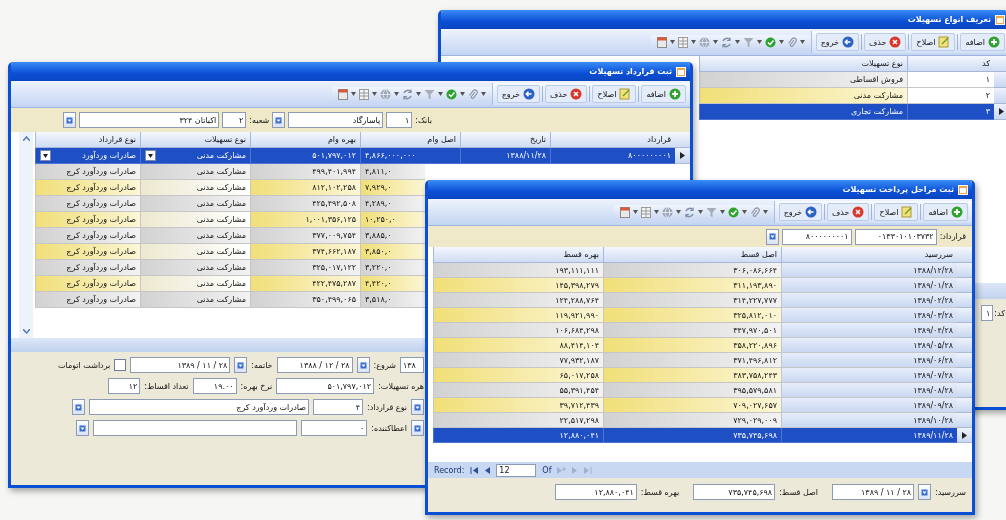  What do you see at coordinates (700, 285) in the screenshot?
I see `table-row: ۱۳۸۹/۰۱/۲۸ ۳۱۱,۱۹۳,۸۹۰ ۱۴۵,۳۹۸,۲۷۹` at bounding box center [700, 285].